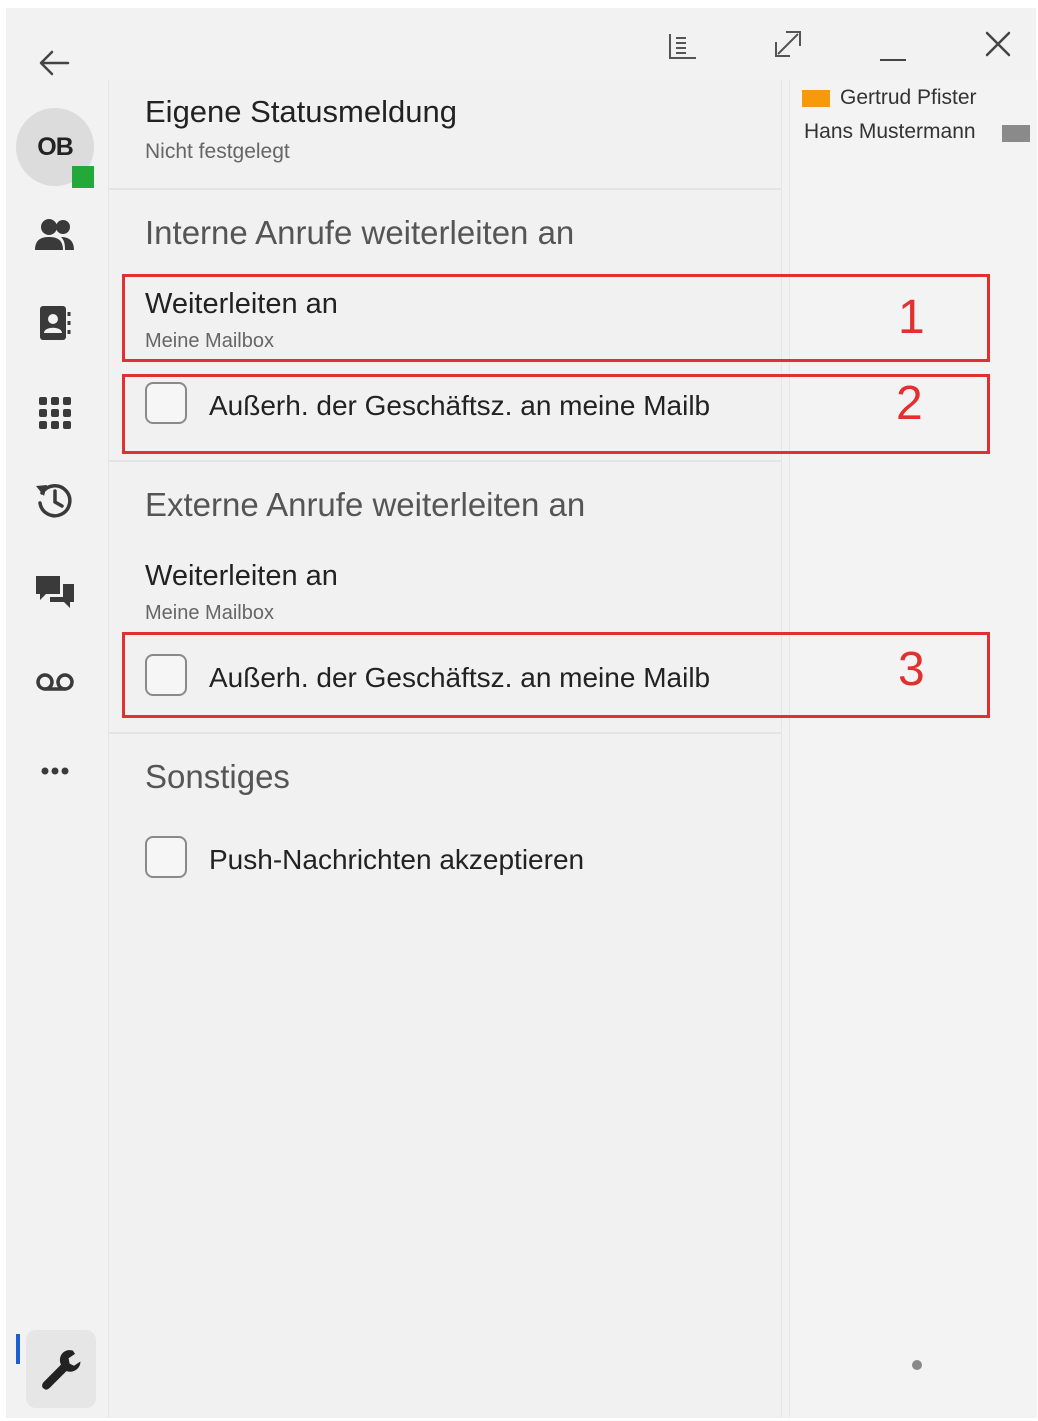 Image resolution: width=1038 pixels, height=1421 pixels. What do you see at coordinates (397, 859) in the screenshot?
I see `push-notifications-label: Push-Nachrichten akzeptieren` at bounding box center [397, 859].